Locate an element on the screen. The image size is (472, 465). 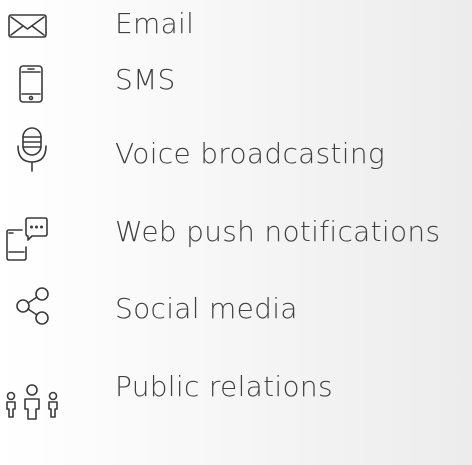
channel-item-web-push-notifications: Web push notifications is located at coordinates (236, 232).